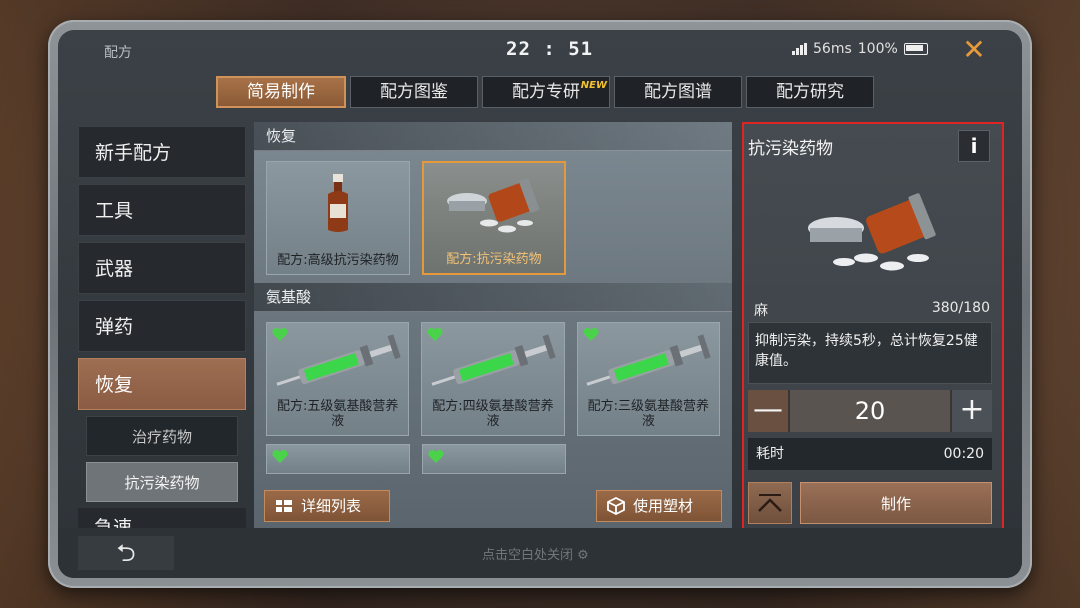  I want to click on gear-icon: ⚙, so click(583, 555).